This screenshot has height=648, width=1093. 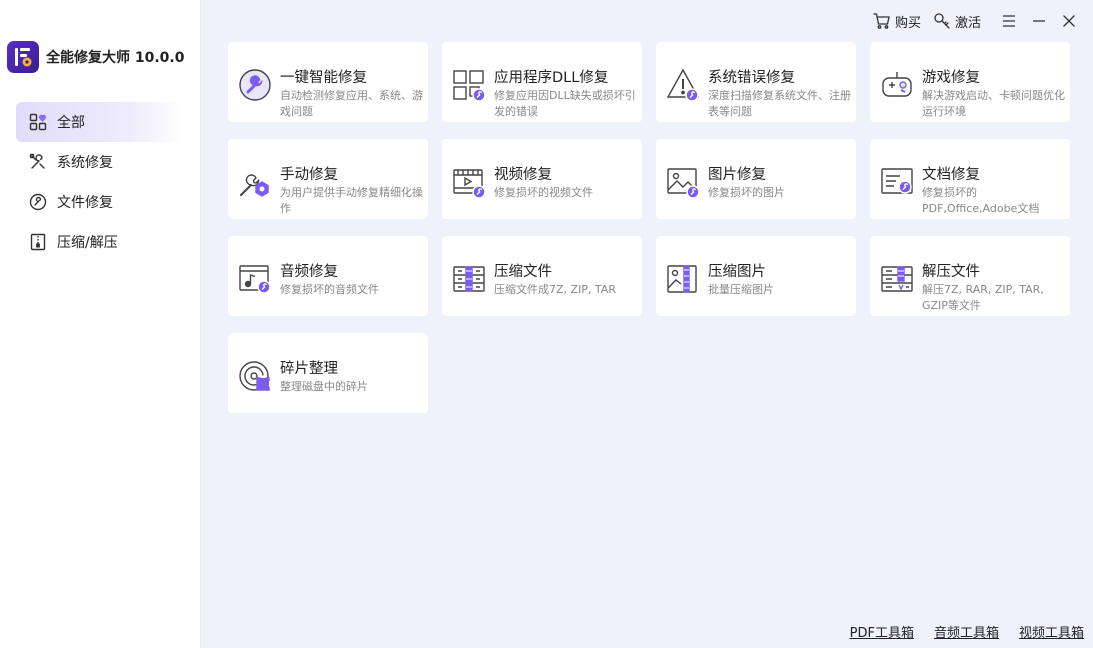 I want to click on extract-icon, so click(x=897, y=279).